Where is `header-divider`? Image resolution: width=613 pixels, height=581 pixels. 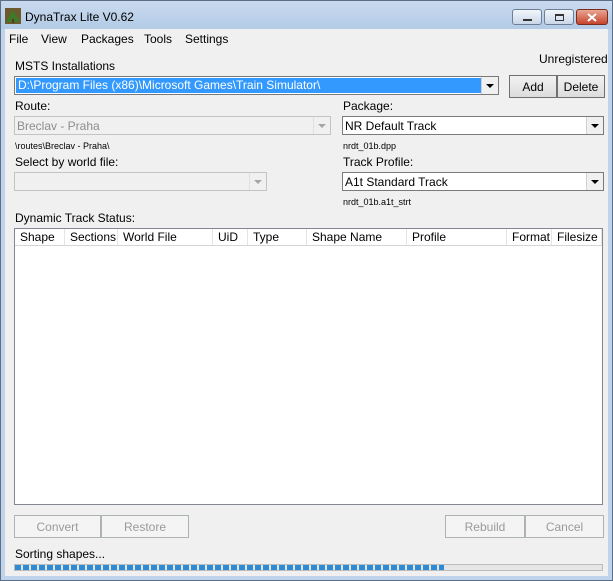
header-divider is located at coordinates (308, 245).